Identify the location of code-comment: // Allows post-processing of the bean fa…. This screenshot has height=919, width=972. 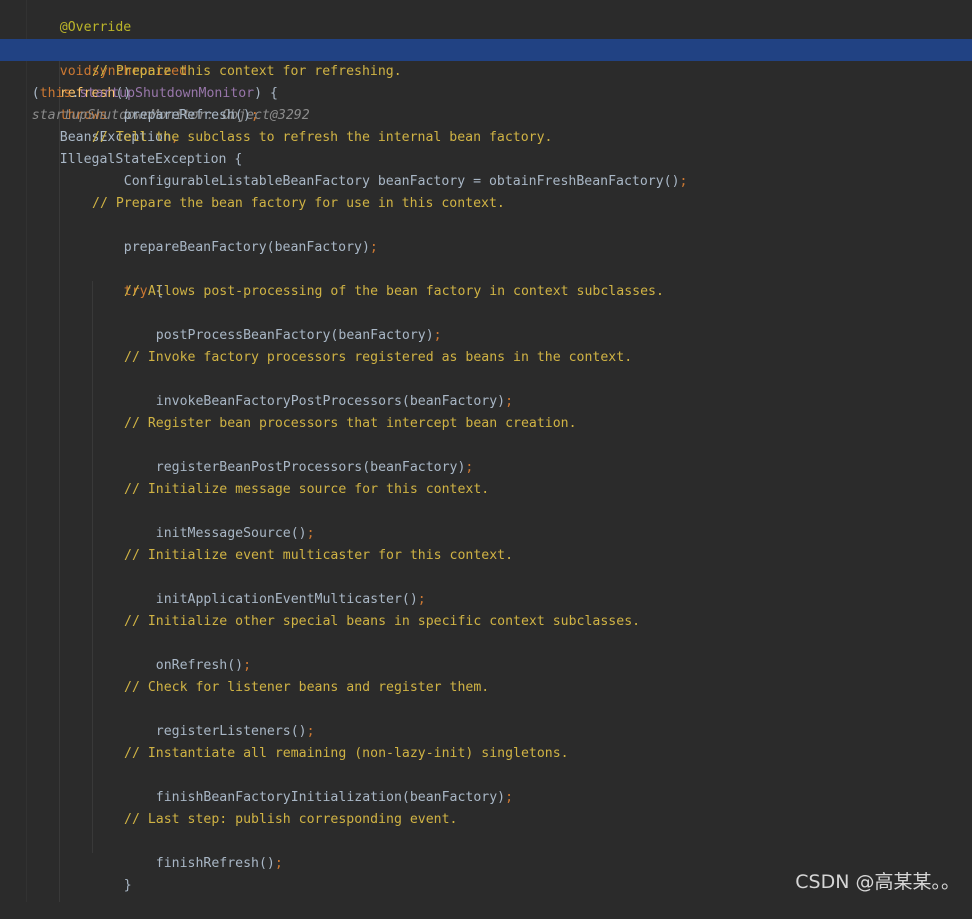
(394, 292).